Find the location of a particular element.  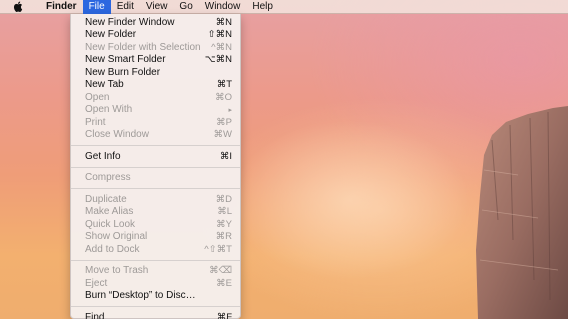

menu-item-shortcut: ⇧⌘N is located at coordinates (219, 35).